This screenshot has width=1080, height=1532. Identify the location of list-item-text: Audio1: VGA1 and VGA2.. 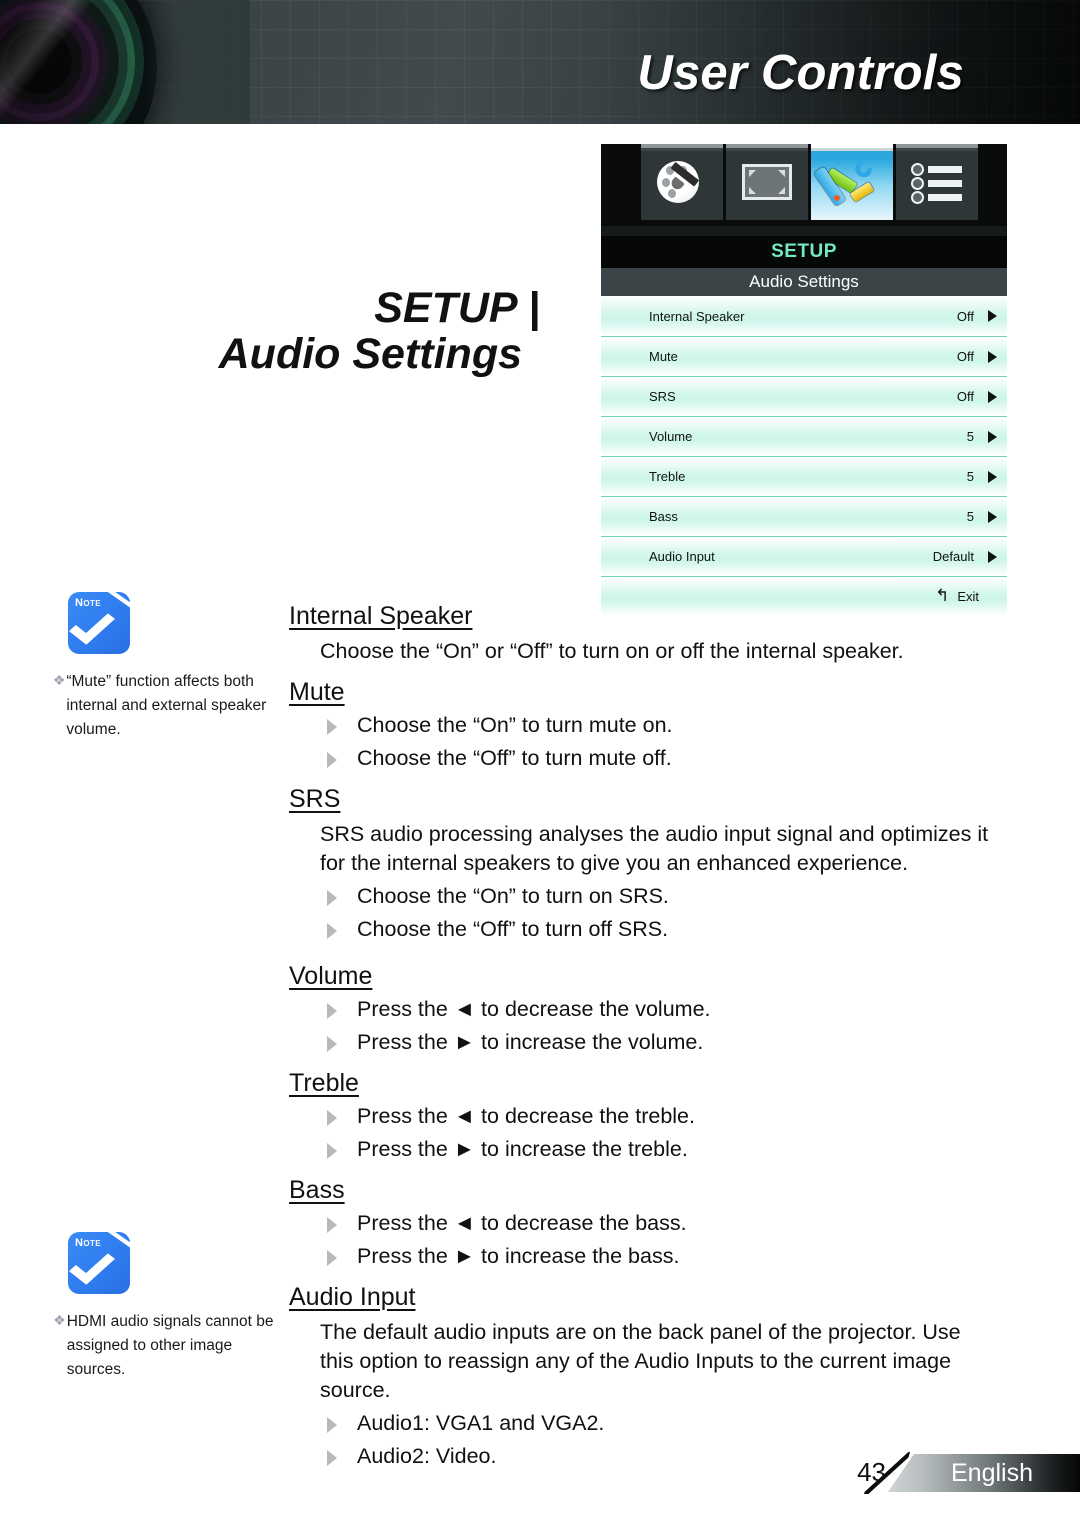
(481, 1423).